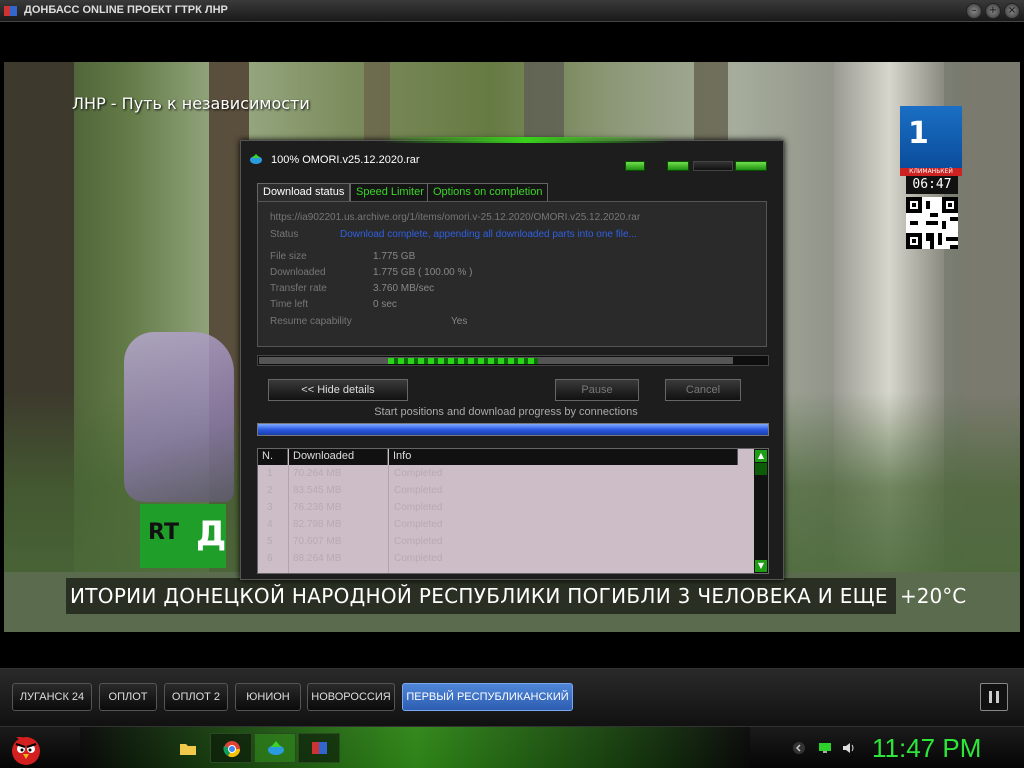 Image resolution: width=1024 pixels, height=768 pixels. Describe the element at coordinates (270, 473) in the screenshot. I see `table-cell-n: 1` at that location.